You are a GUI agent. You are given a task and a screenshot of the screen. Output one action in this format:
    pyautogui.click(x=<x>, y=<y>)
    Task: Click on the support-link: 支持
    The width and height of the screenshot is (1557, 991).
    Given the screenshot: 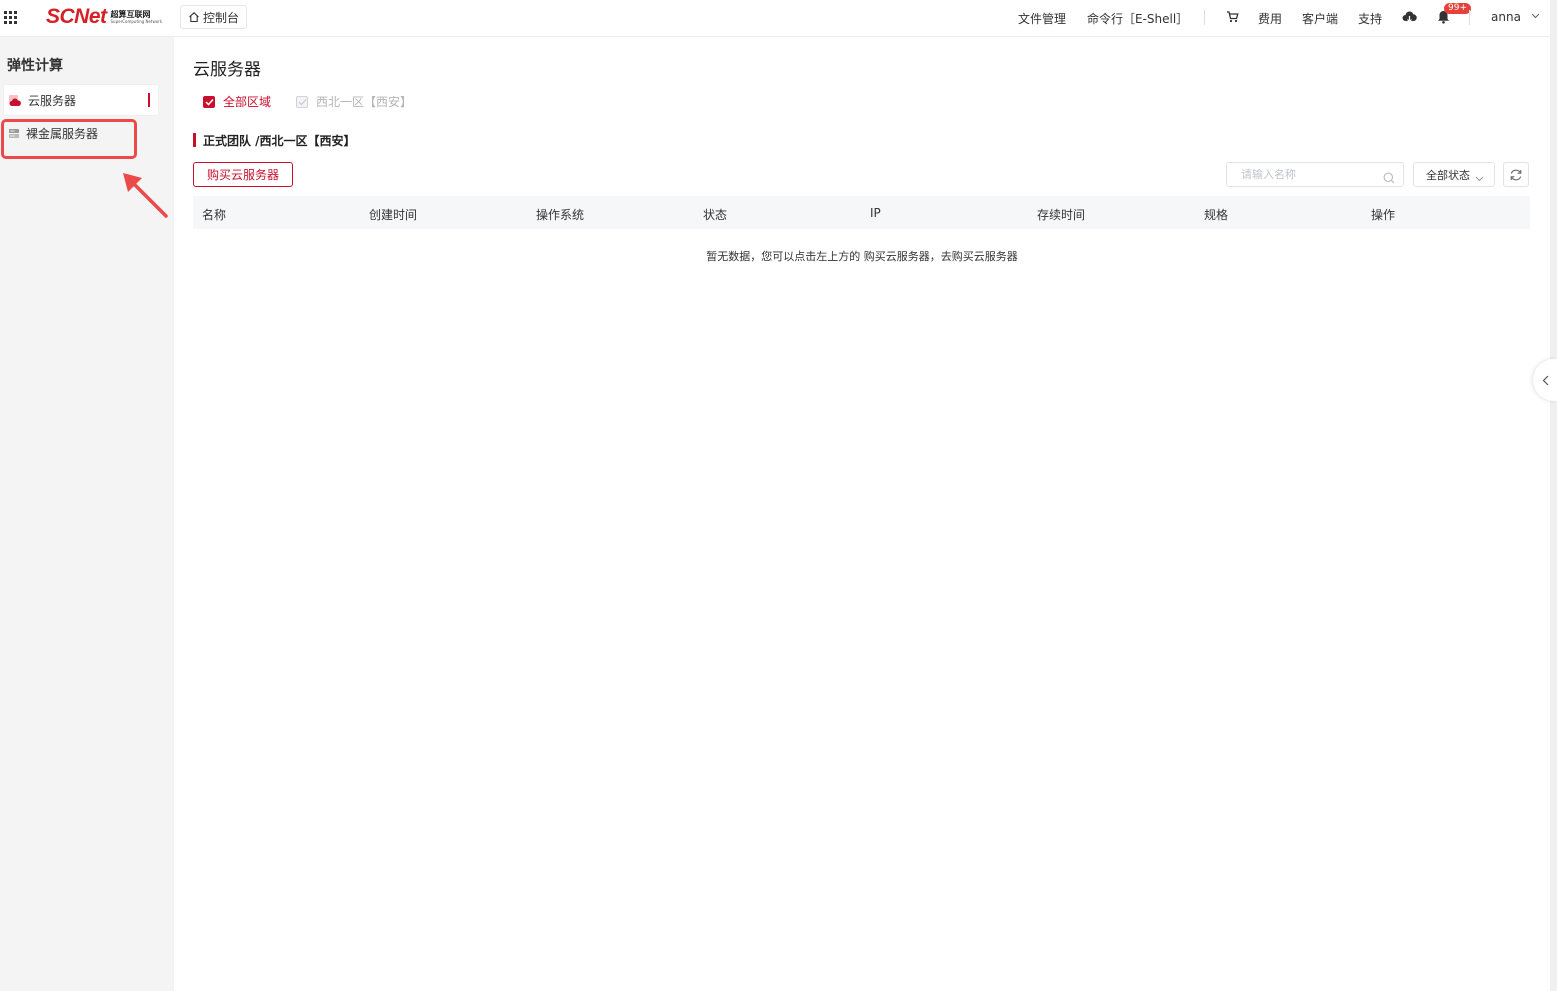 What is the action you would take?
    pyautogui.click(x=1370, y=18)
    